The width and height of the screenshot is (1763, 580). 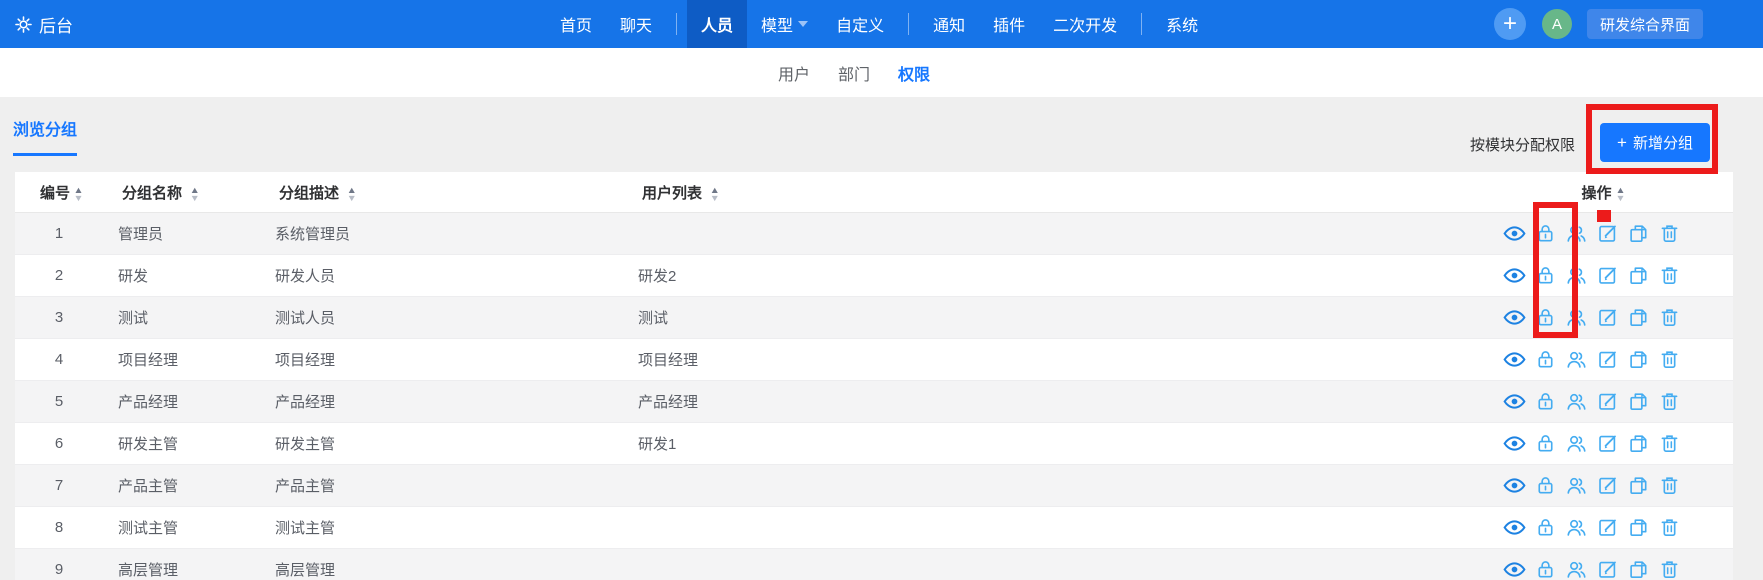 I want to click on workspace-switch-button: 研发综合界面, so click(x=1645, y=24).